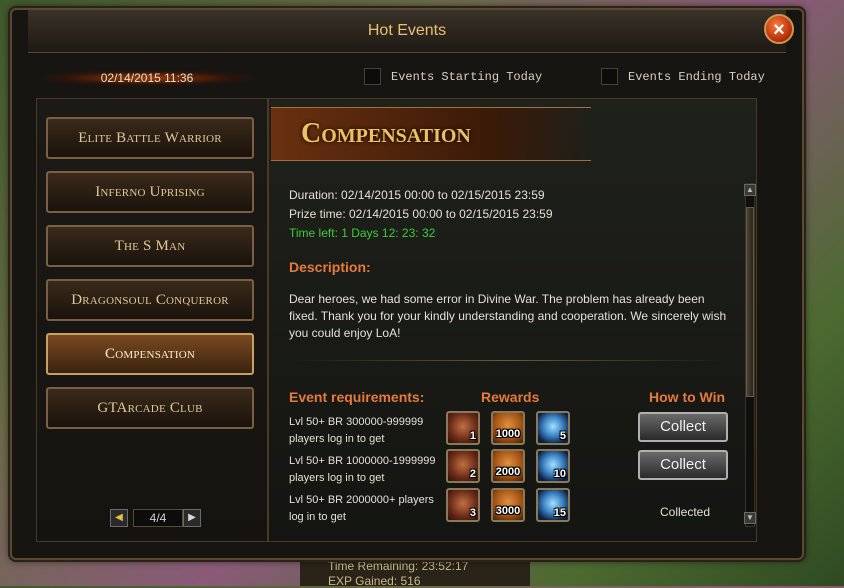 The width and height of the screenshot is (844, 588). I want to click on close-icon: ×, so click(779, 30).